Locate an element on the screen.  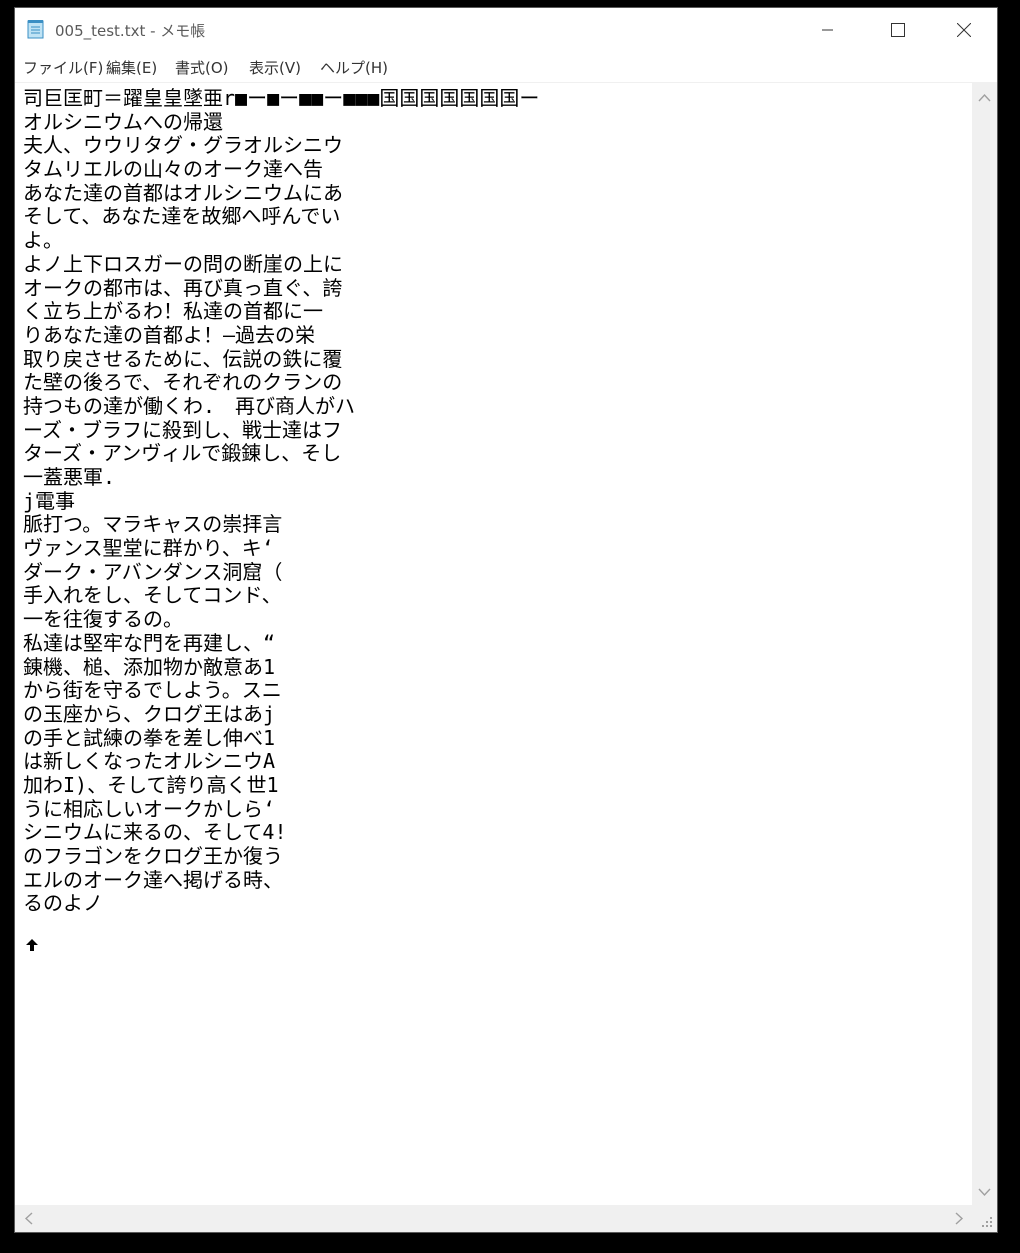
document-line: た壁の後ろで、それぞれのクランの is located at coordinates (183, 382).